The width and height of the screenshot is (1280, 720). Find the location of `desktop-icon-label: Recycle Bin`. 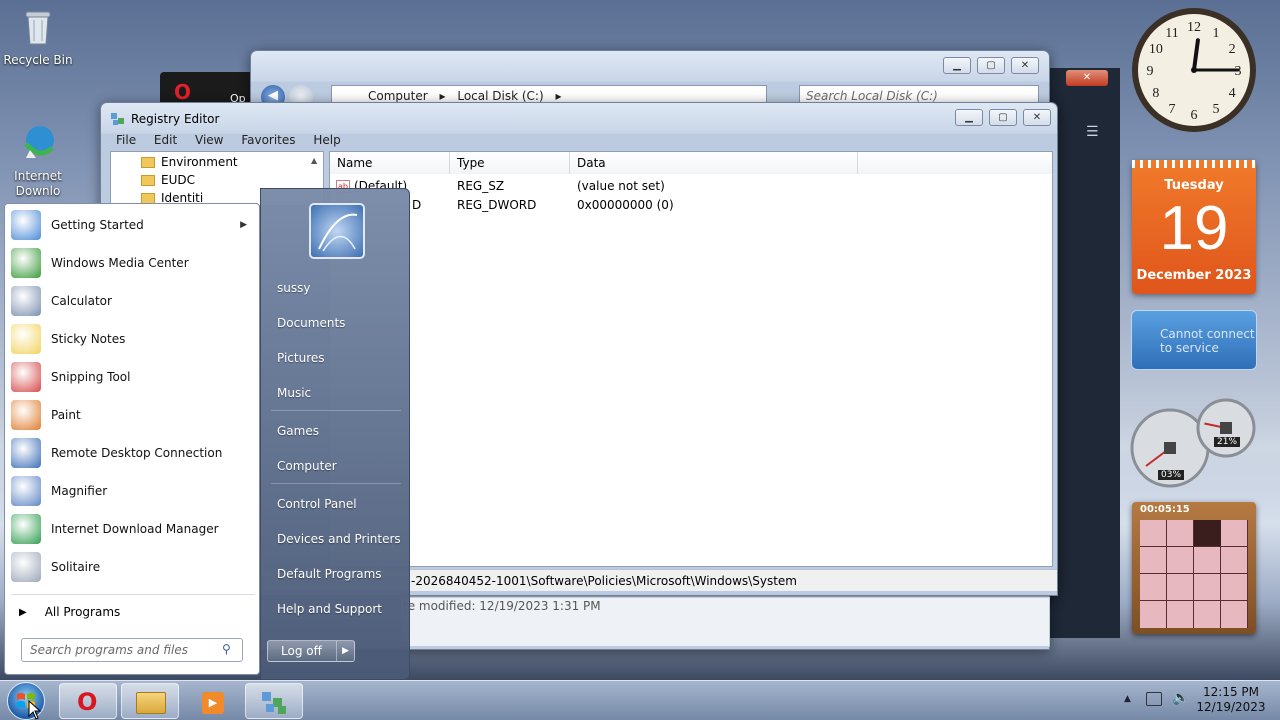

desktop-icon-label: Recycle Bin is located at coordinates (38, 60).